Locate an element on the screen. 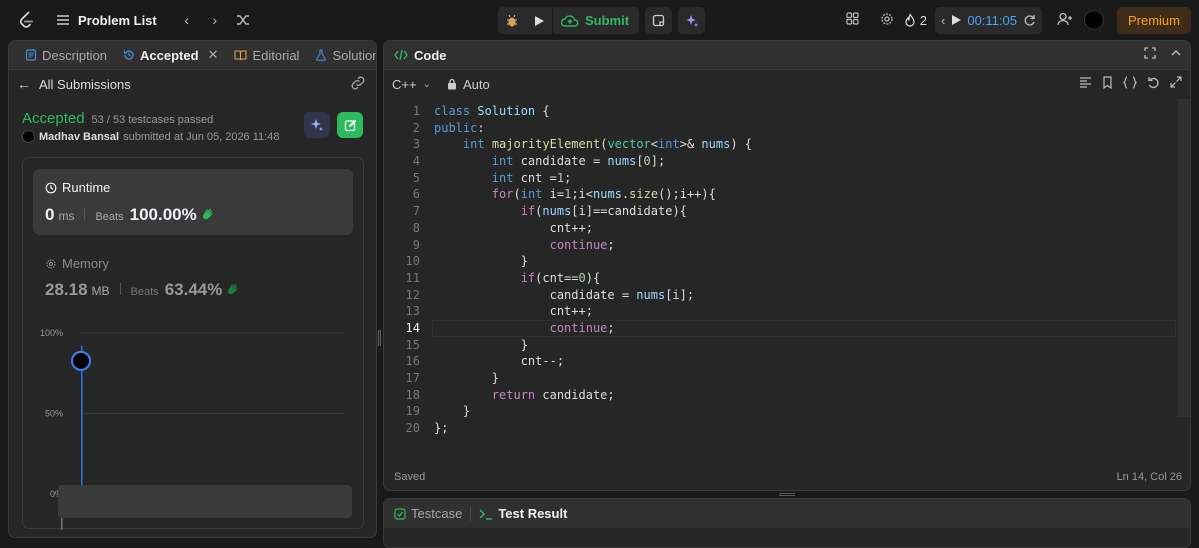  timer: ‹ 00:11:05 is located at coordinates (988, 20).